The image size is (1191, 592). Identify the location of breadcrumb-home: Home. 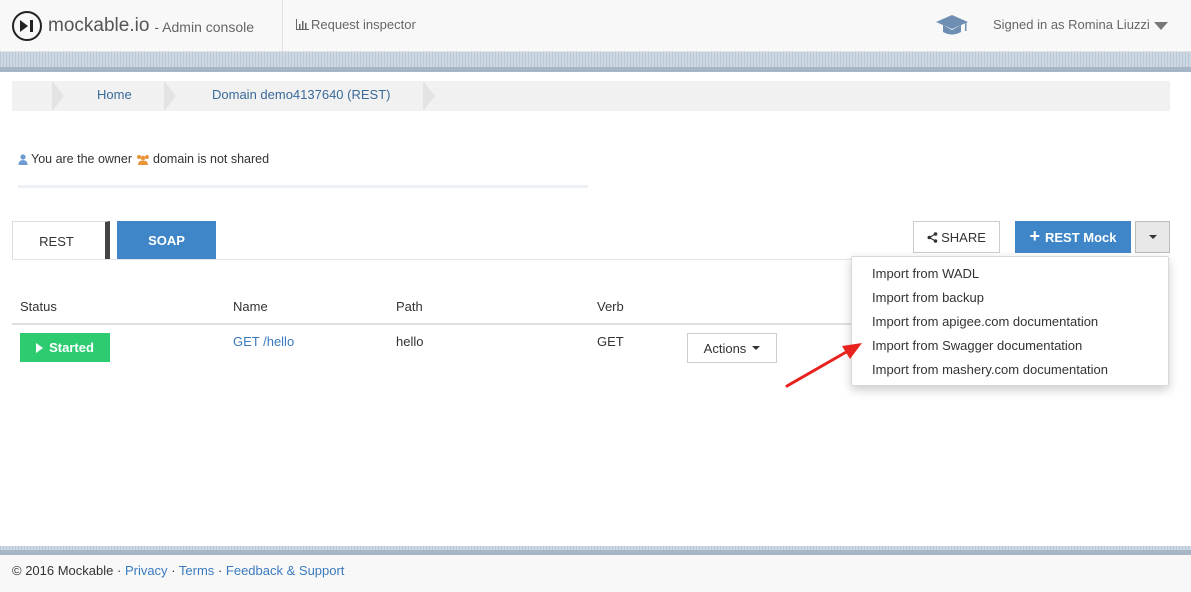
(114, 96).